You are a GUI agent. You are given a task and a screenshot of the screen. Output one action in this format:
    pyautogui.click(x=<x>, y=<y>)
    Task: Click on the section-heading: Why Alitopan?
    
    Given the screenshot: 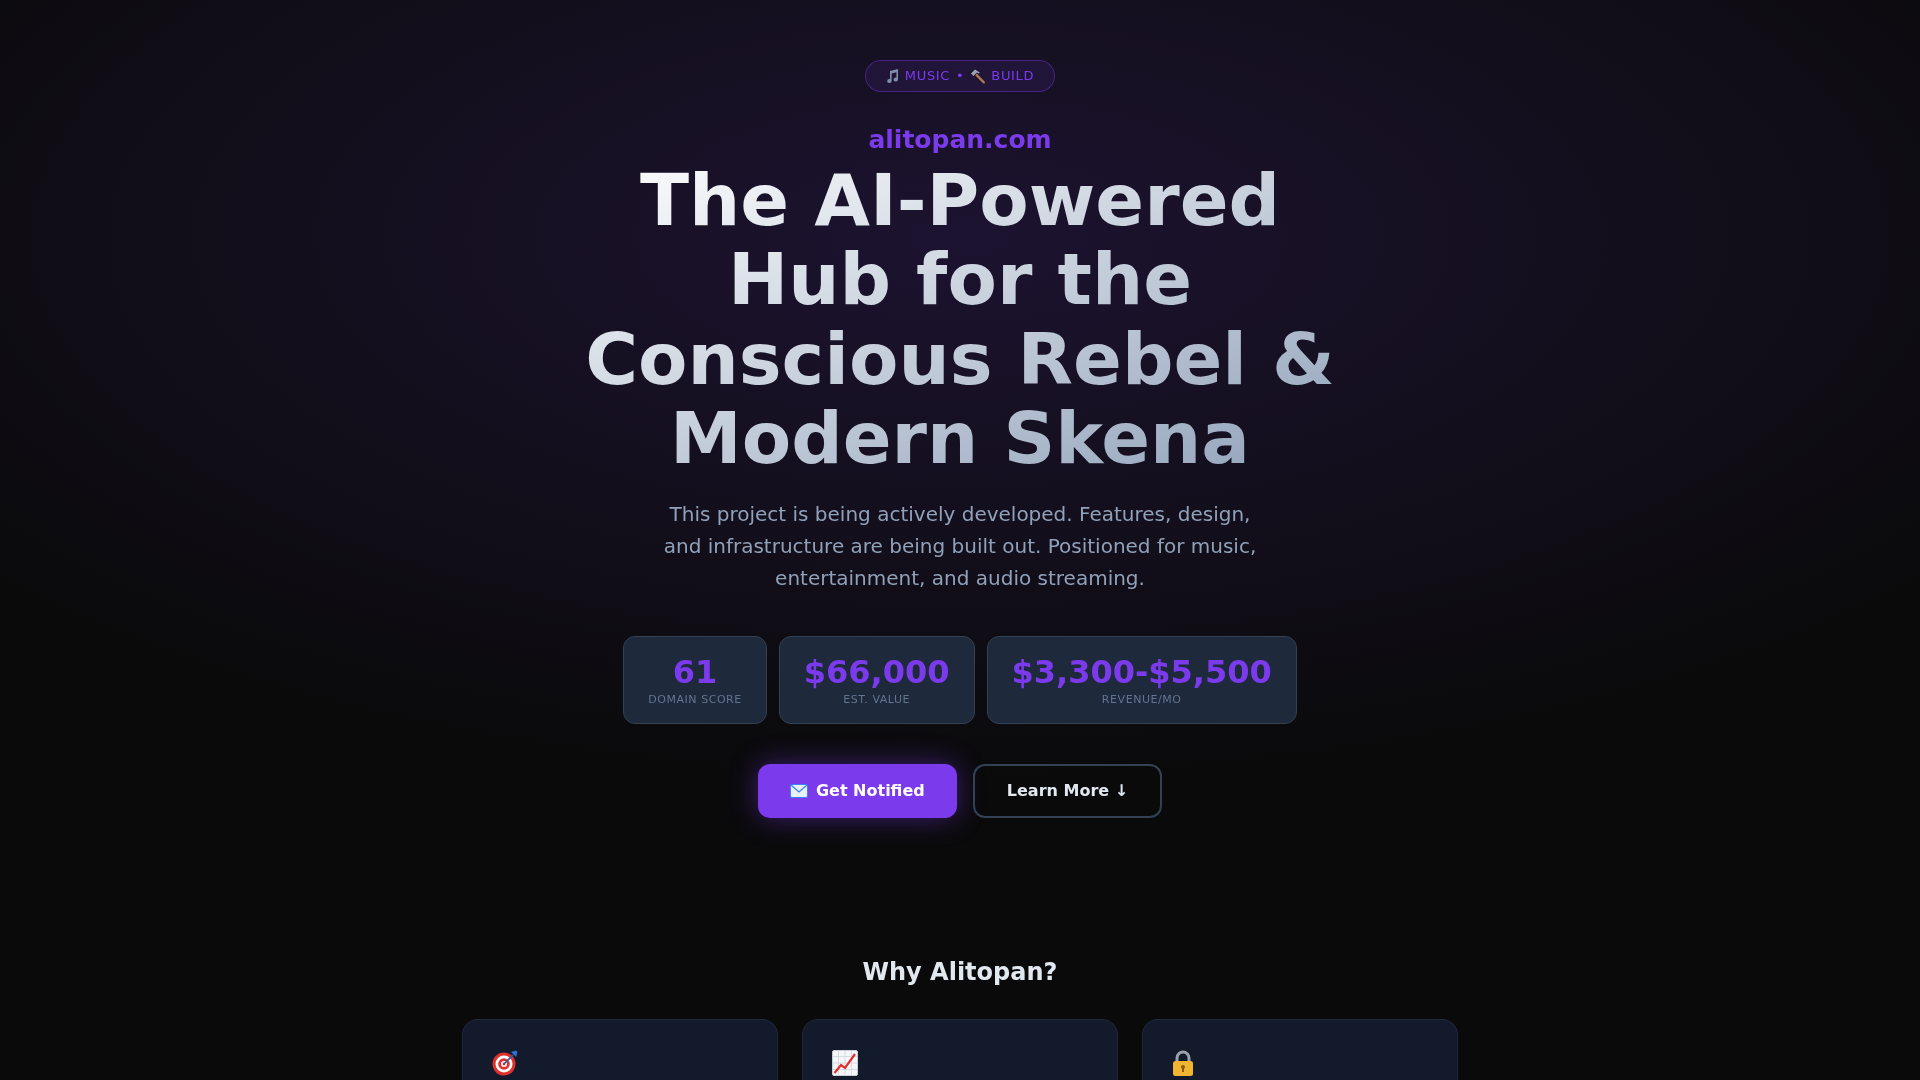 What is the action you would take?
    pyautogui.click(x=960, y=972)
    